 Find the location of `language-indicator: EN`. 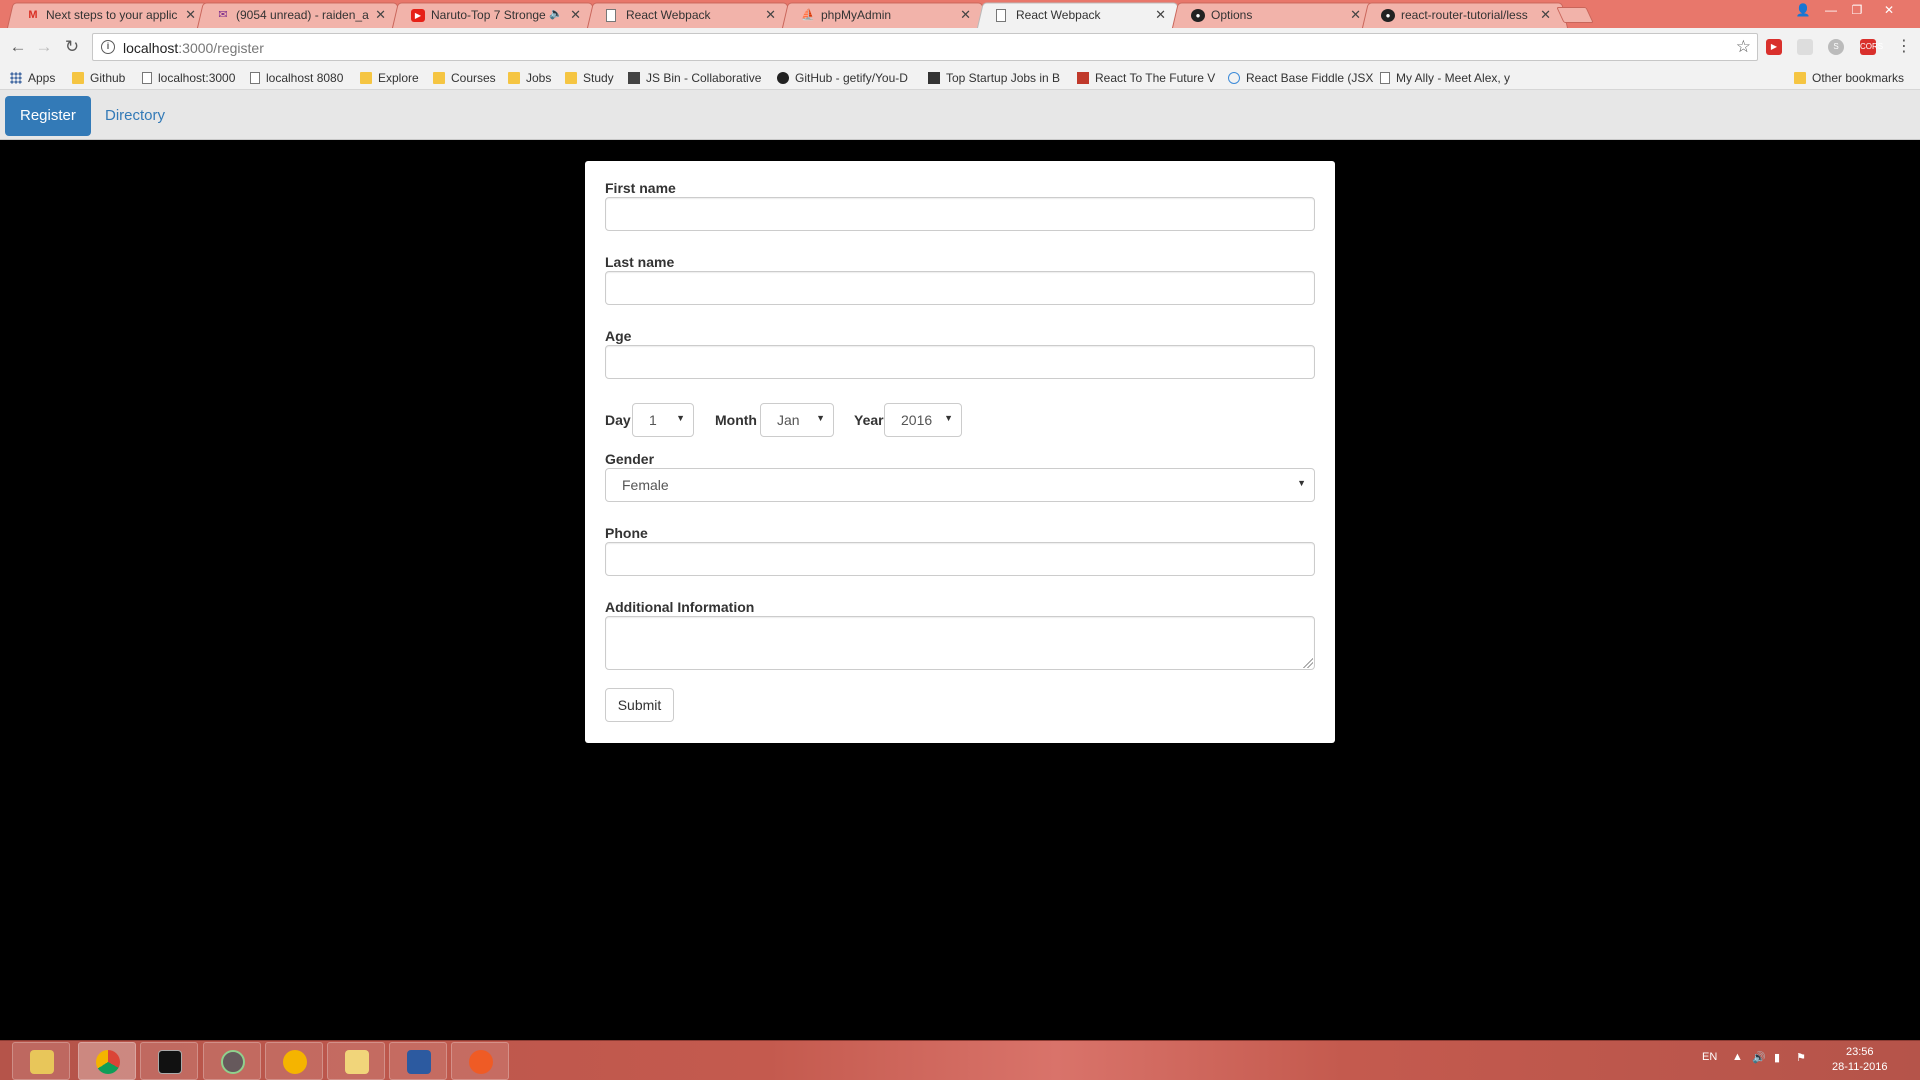

language-indicator: EN is located at coordinates (1709, 1057).